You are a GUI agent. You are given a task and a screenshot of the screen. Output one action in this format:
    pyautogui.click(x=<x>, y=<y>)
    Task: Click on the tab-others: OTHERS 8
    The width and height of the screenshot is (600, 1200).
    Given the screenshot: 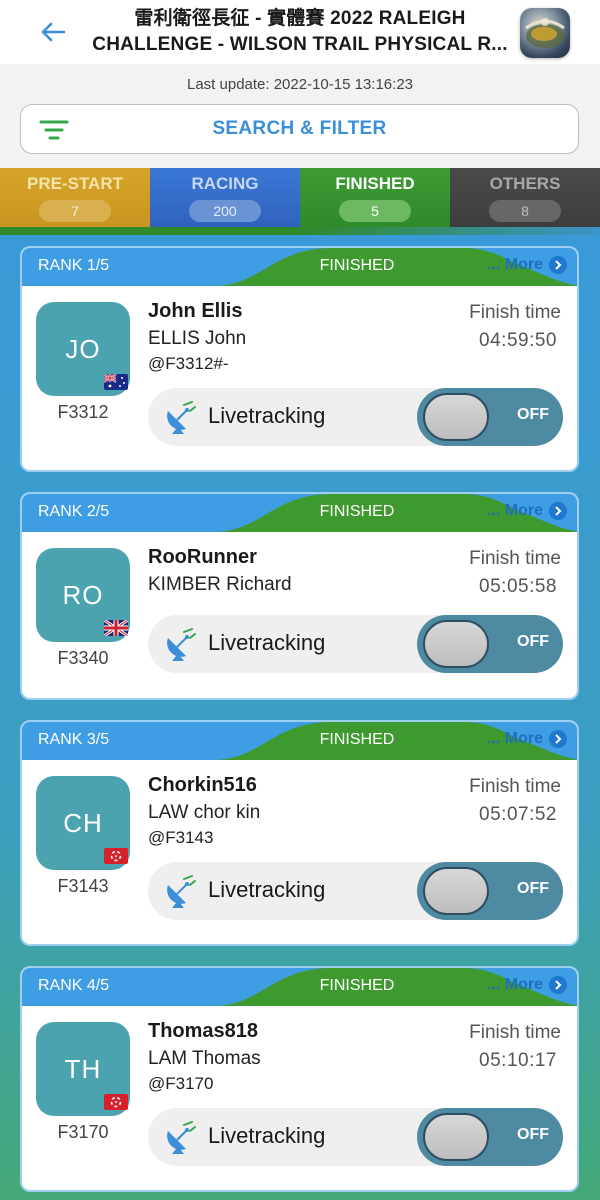 What is the action you would take?
    pyautogui.click(x=525, y=197)
    